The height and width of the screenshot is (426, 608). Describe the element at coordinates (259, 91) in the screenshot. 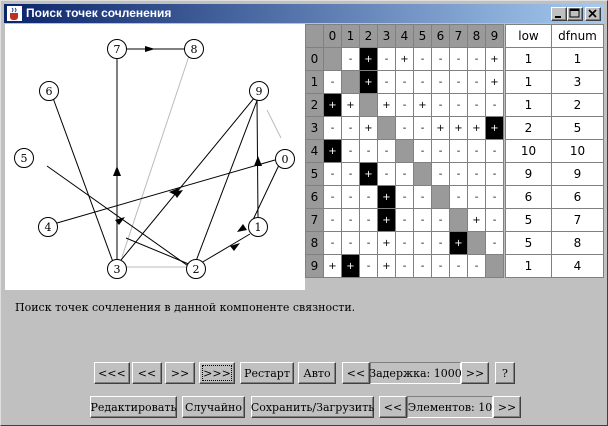

I see `graph-node-9: 9` at that location.